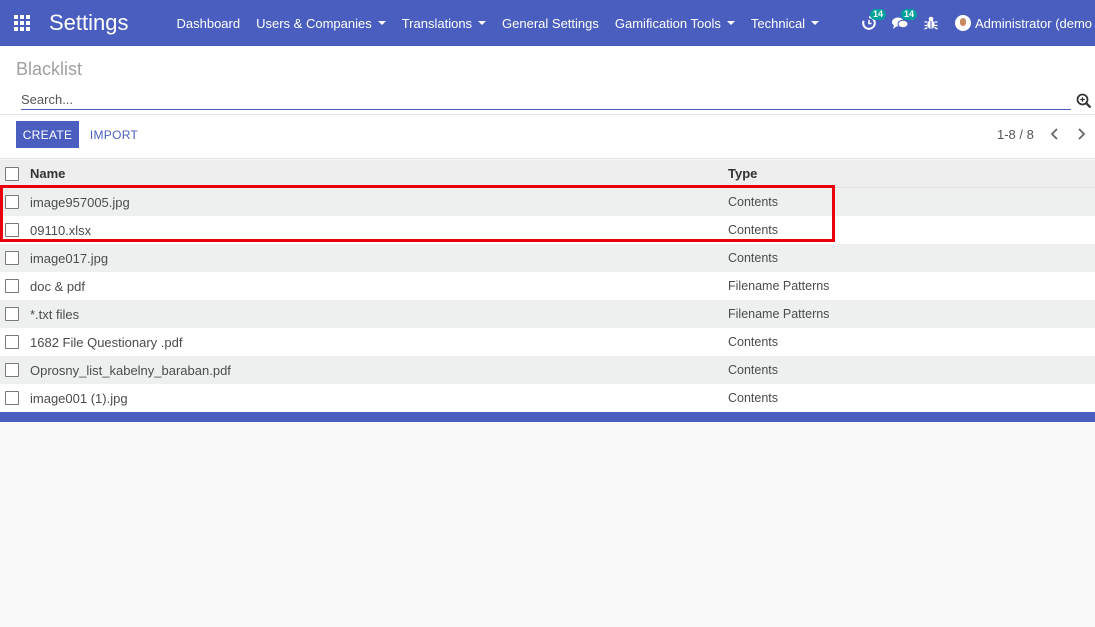  I want to click on messages-count-badge: 14, so click(908, 14).